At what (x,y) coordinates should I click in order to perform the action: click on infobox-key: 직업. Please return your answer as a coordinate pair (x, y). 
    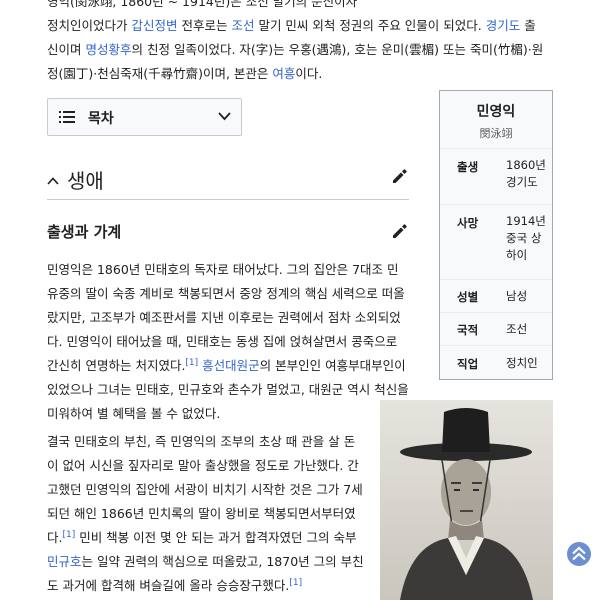
    Looking at the image, I should click on (468, 364).